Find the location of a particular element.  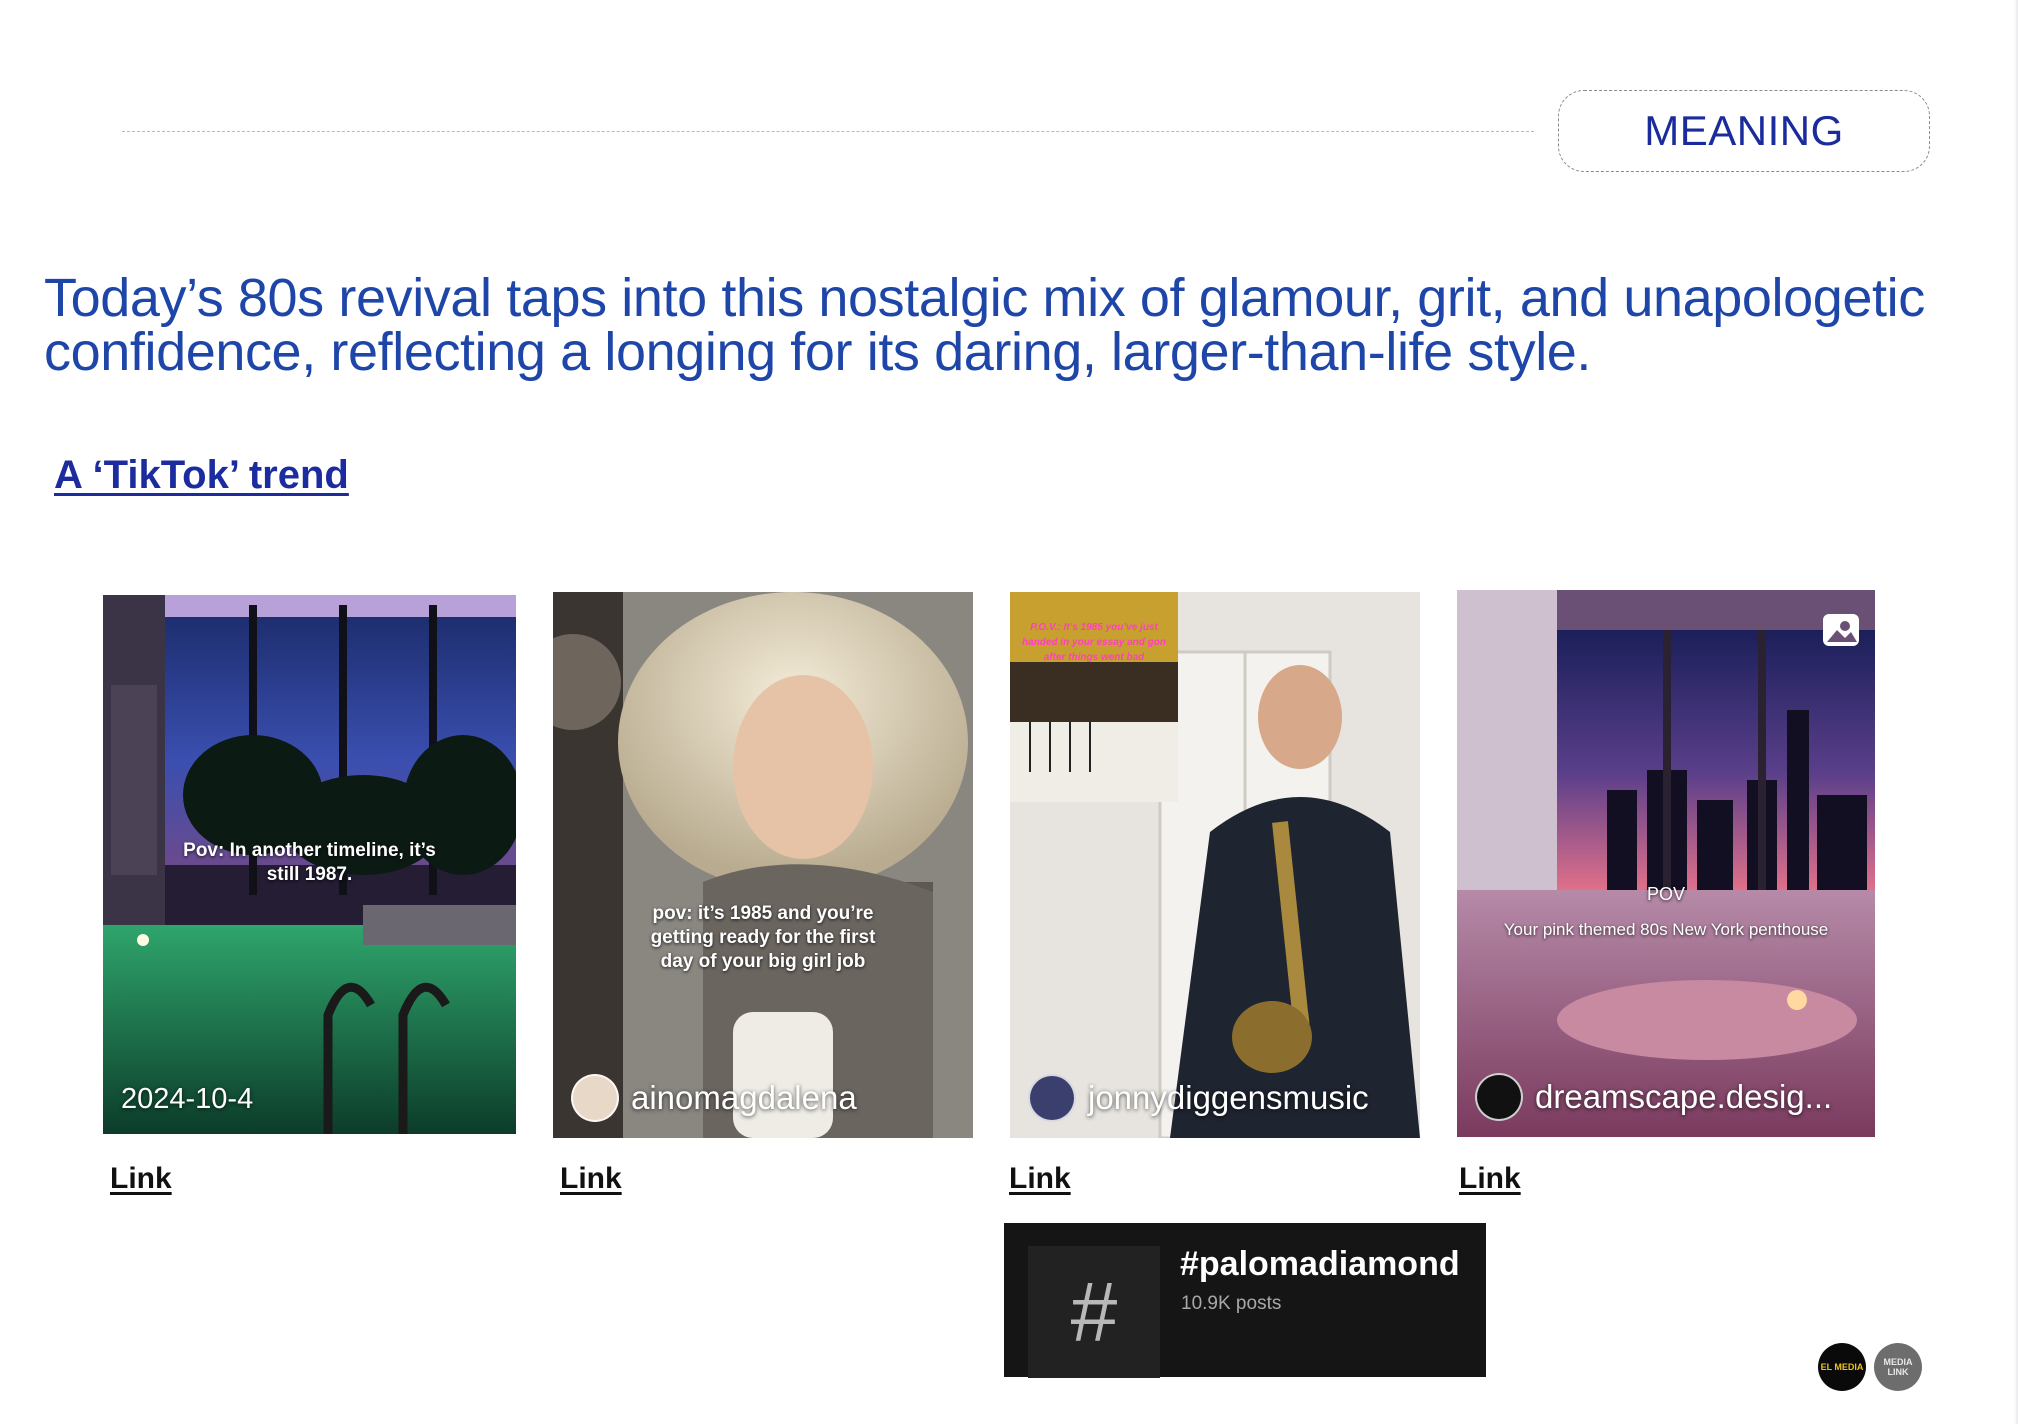

creator-name: ainomagdalena is located at coordinates (744, 1097).